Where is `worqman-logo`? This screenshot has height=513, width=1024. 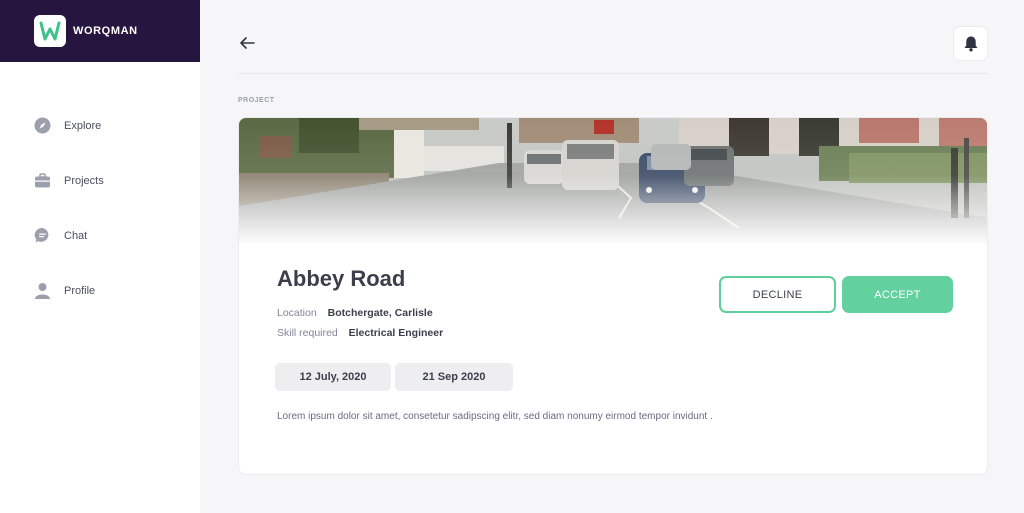 worqman-logo is located at coordinates (50, 31).